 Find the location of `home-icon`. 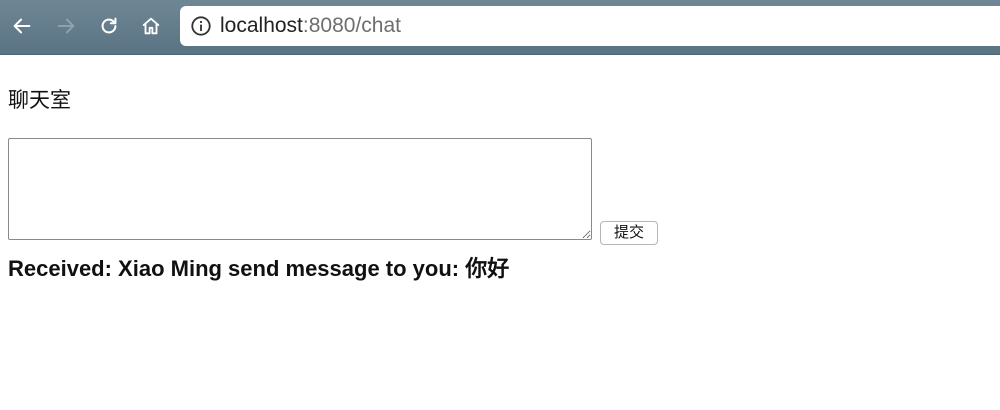

home-icon is located at coordinates (151, 26).